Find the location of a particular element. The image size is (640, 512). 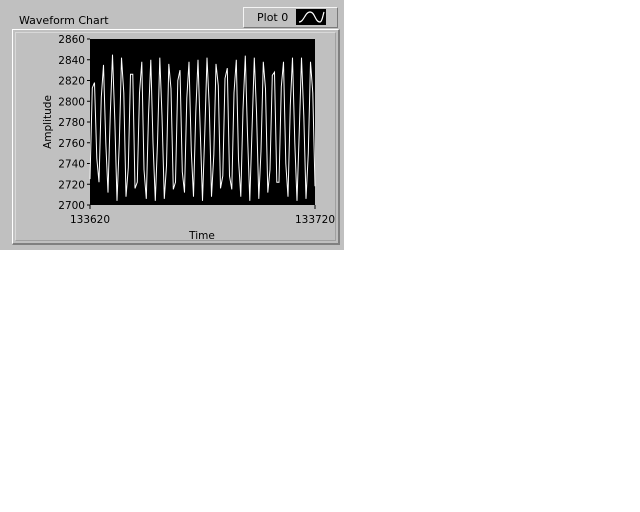

y-tick-label: 2700 is located at coordinates (71, 206).